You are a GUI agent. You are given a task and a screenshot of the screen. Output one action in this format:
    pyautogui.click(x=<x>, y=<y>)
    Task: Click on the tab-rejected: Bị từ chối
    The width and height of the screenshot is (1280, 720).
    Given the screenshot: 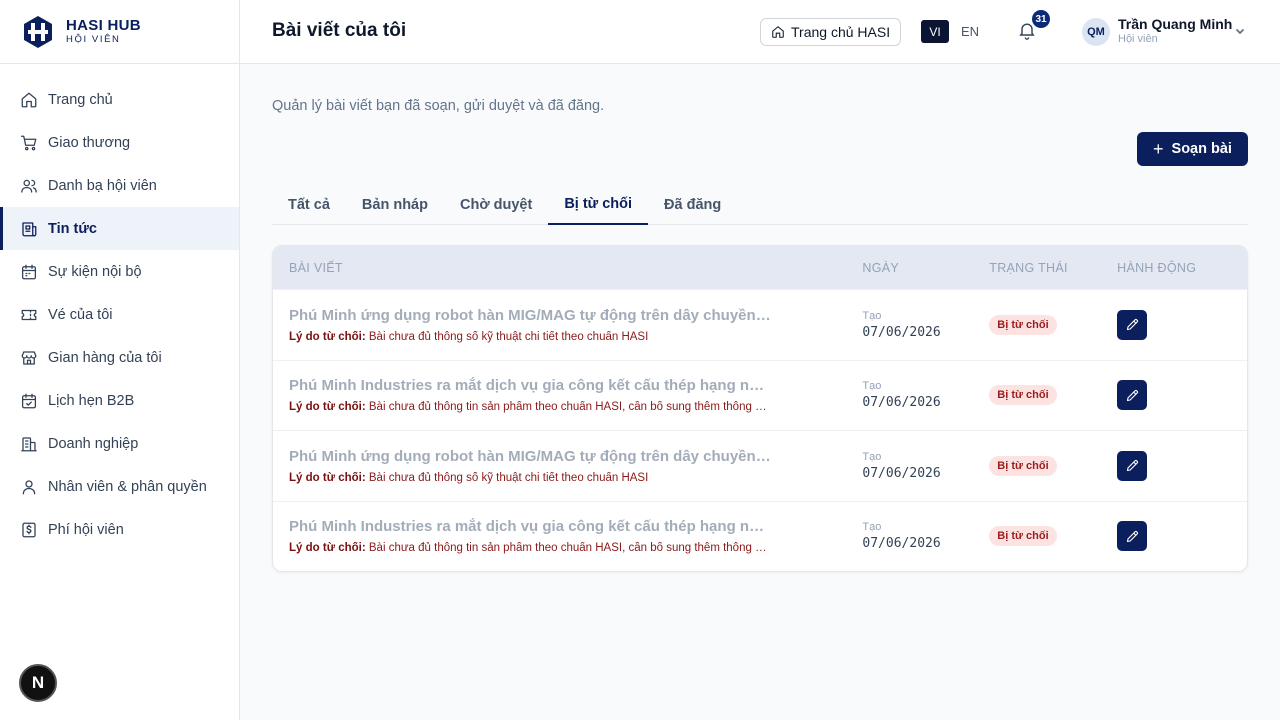 What is the action you would take?
    pyautogui.click(x=598, y=205)
    